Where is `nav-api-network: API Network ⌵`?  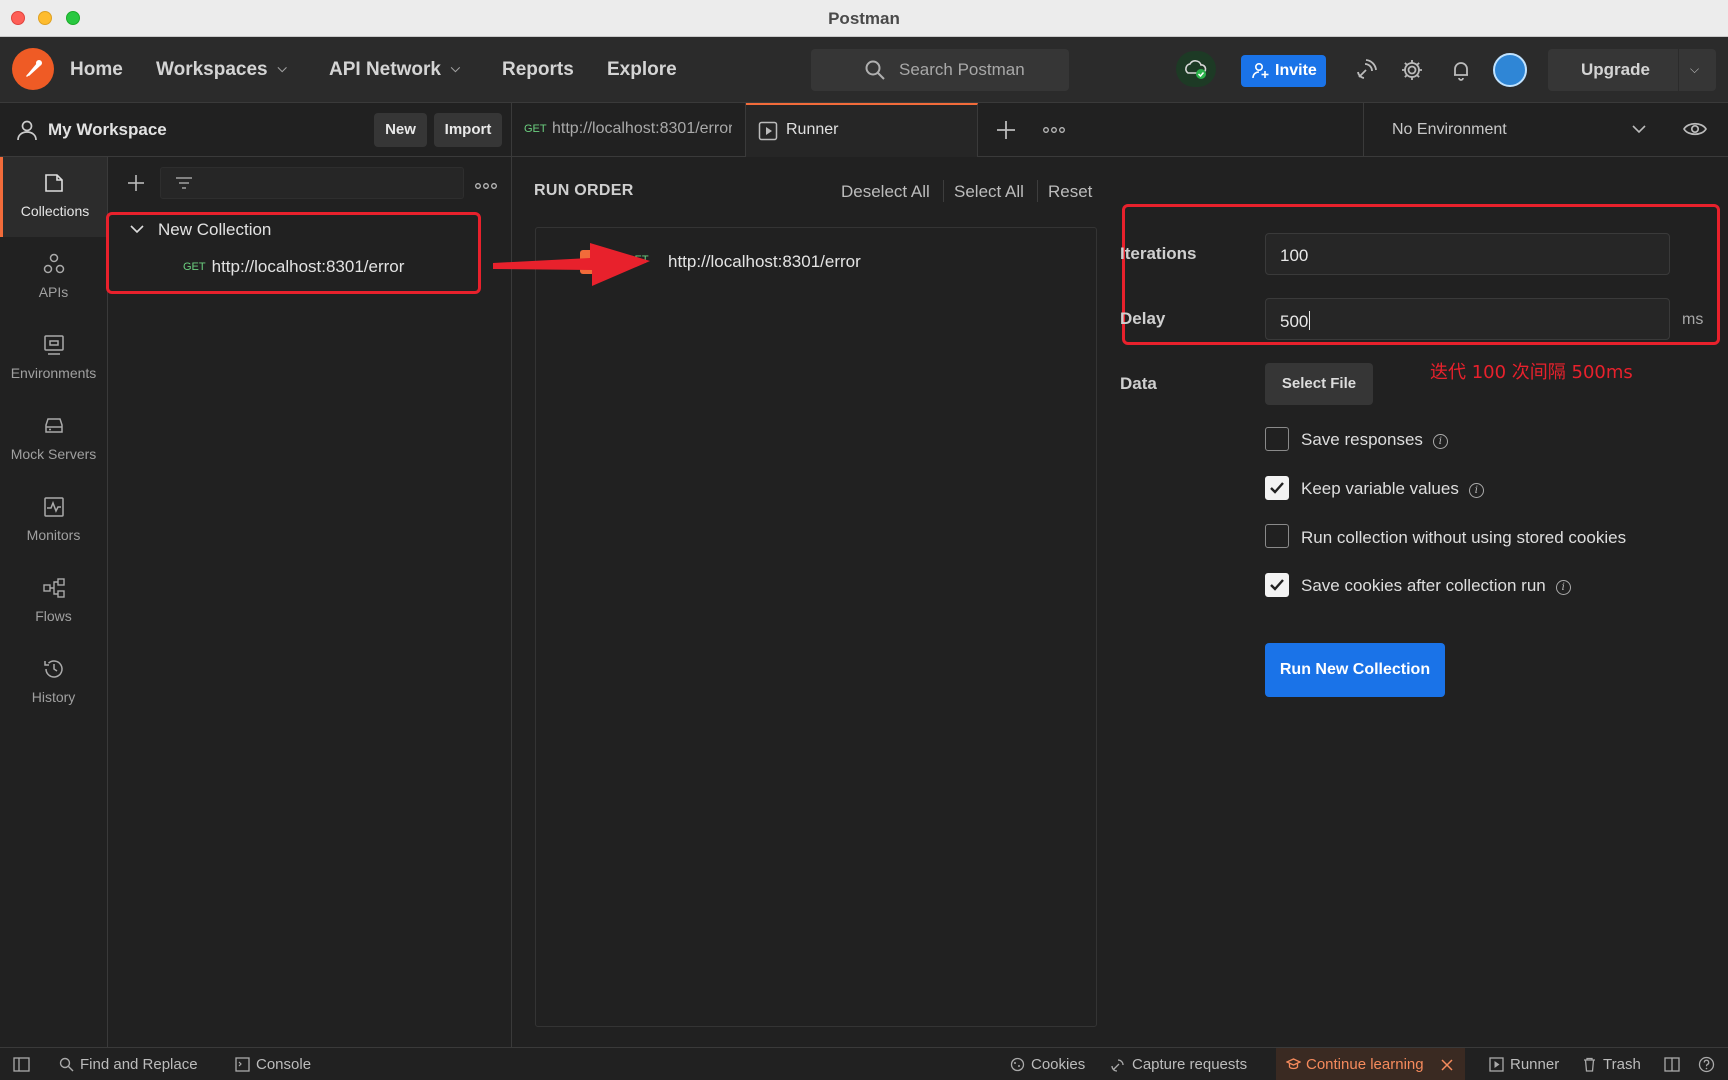
nav-api-network: API Network ⌵ is located at coordinates (394, 70).